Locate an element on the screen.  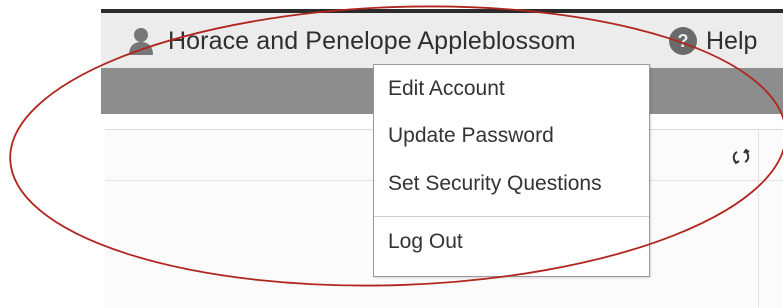
panel-column-divider is located at coordinates (758, 218).